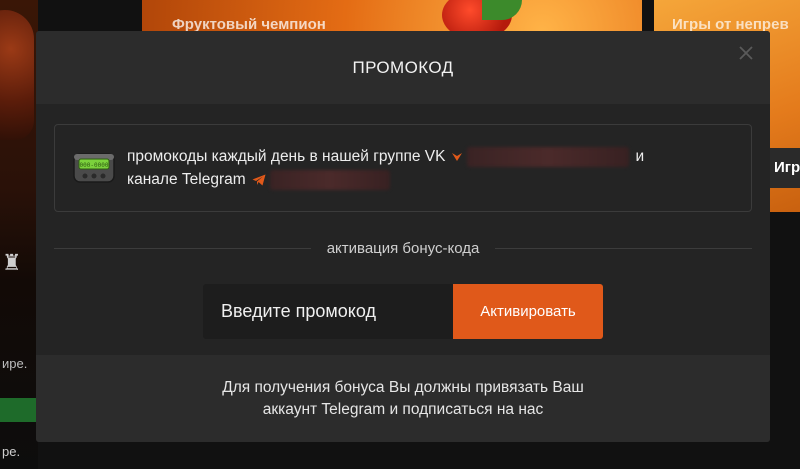 This screenshot has height=469, width=800. I want to click on tuxedo-icon: ♜, so click(12, 262).